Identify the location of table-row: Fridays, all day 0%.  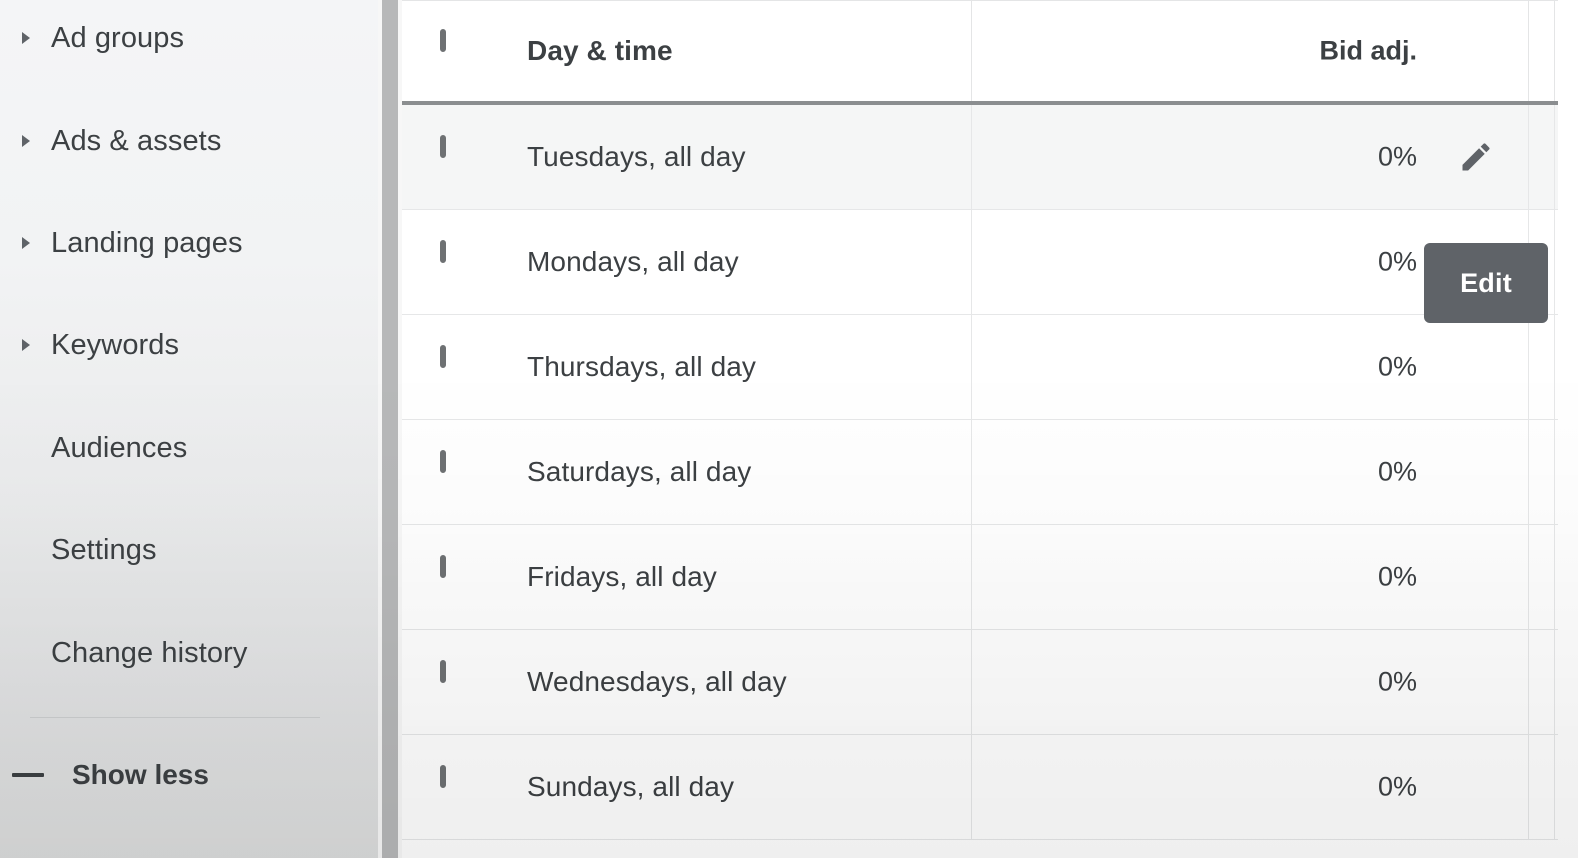
(970, 577).